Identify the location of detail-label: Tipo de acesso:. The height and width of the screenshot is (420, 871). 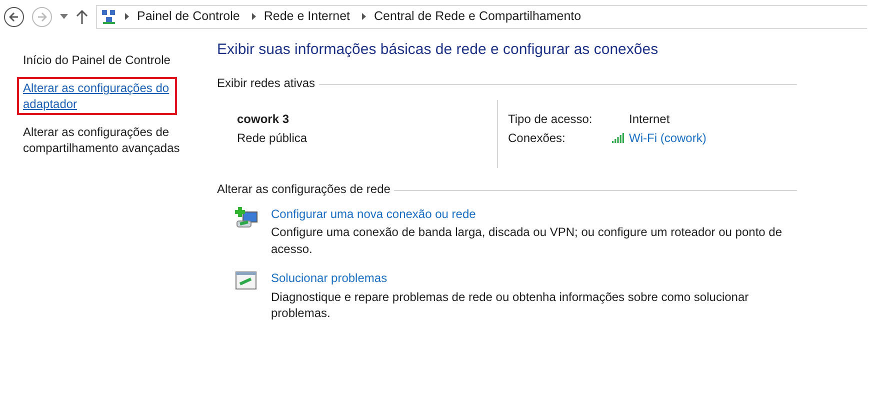
(551, 119).